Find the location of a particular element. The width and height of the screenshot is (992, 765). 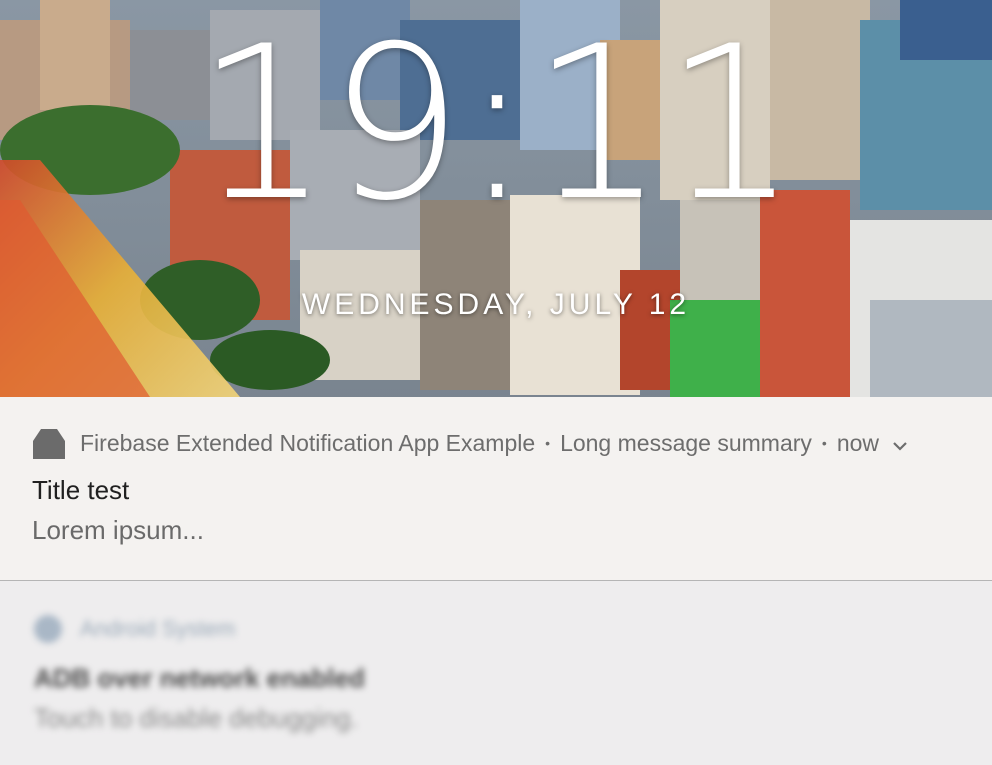

notification-title: Title test is located at coordinates (81, 490).